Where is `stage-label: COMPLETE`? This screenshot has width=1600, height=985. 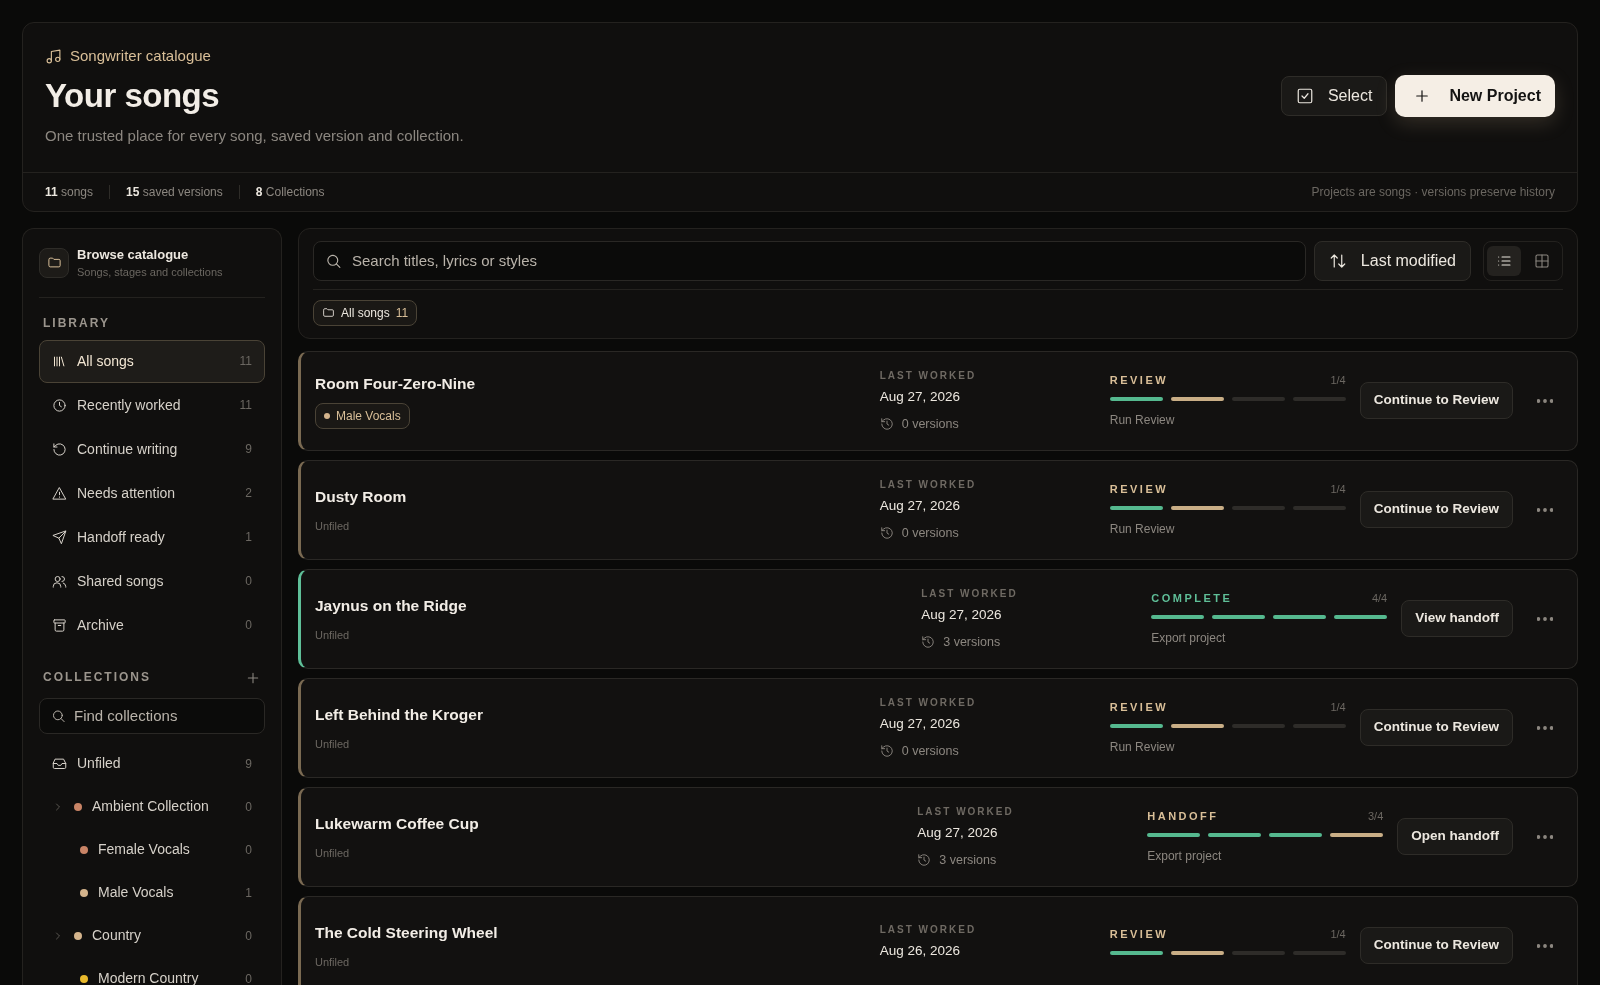 stage-label: COMPLETE is located at coordinates (1192, 599).